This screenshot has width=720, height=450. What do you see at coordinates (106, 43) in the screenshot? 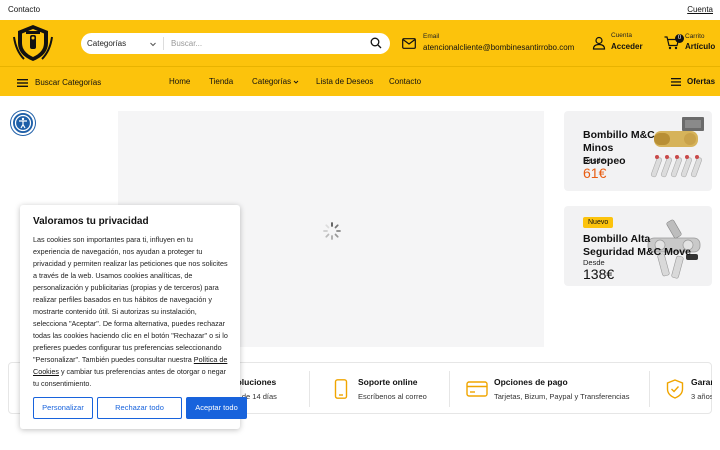
I see `search-category-select: Categorías` at bounding box center [106, 43].